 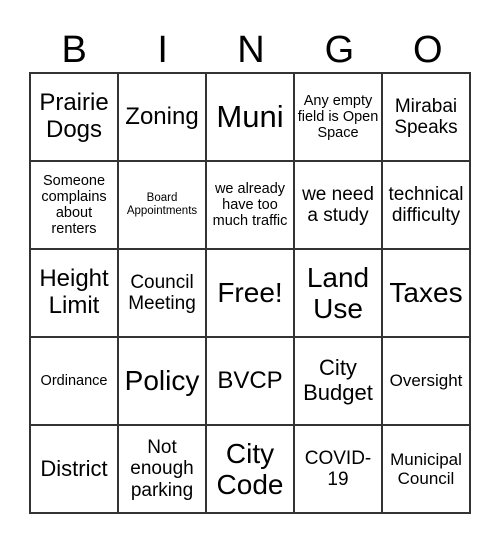 I want to click on bingo-cell: Not enough parking, so click(x=162, y=469).